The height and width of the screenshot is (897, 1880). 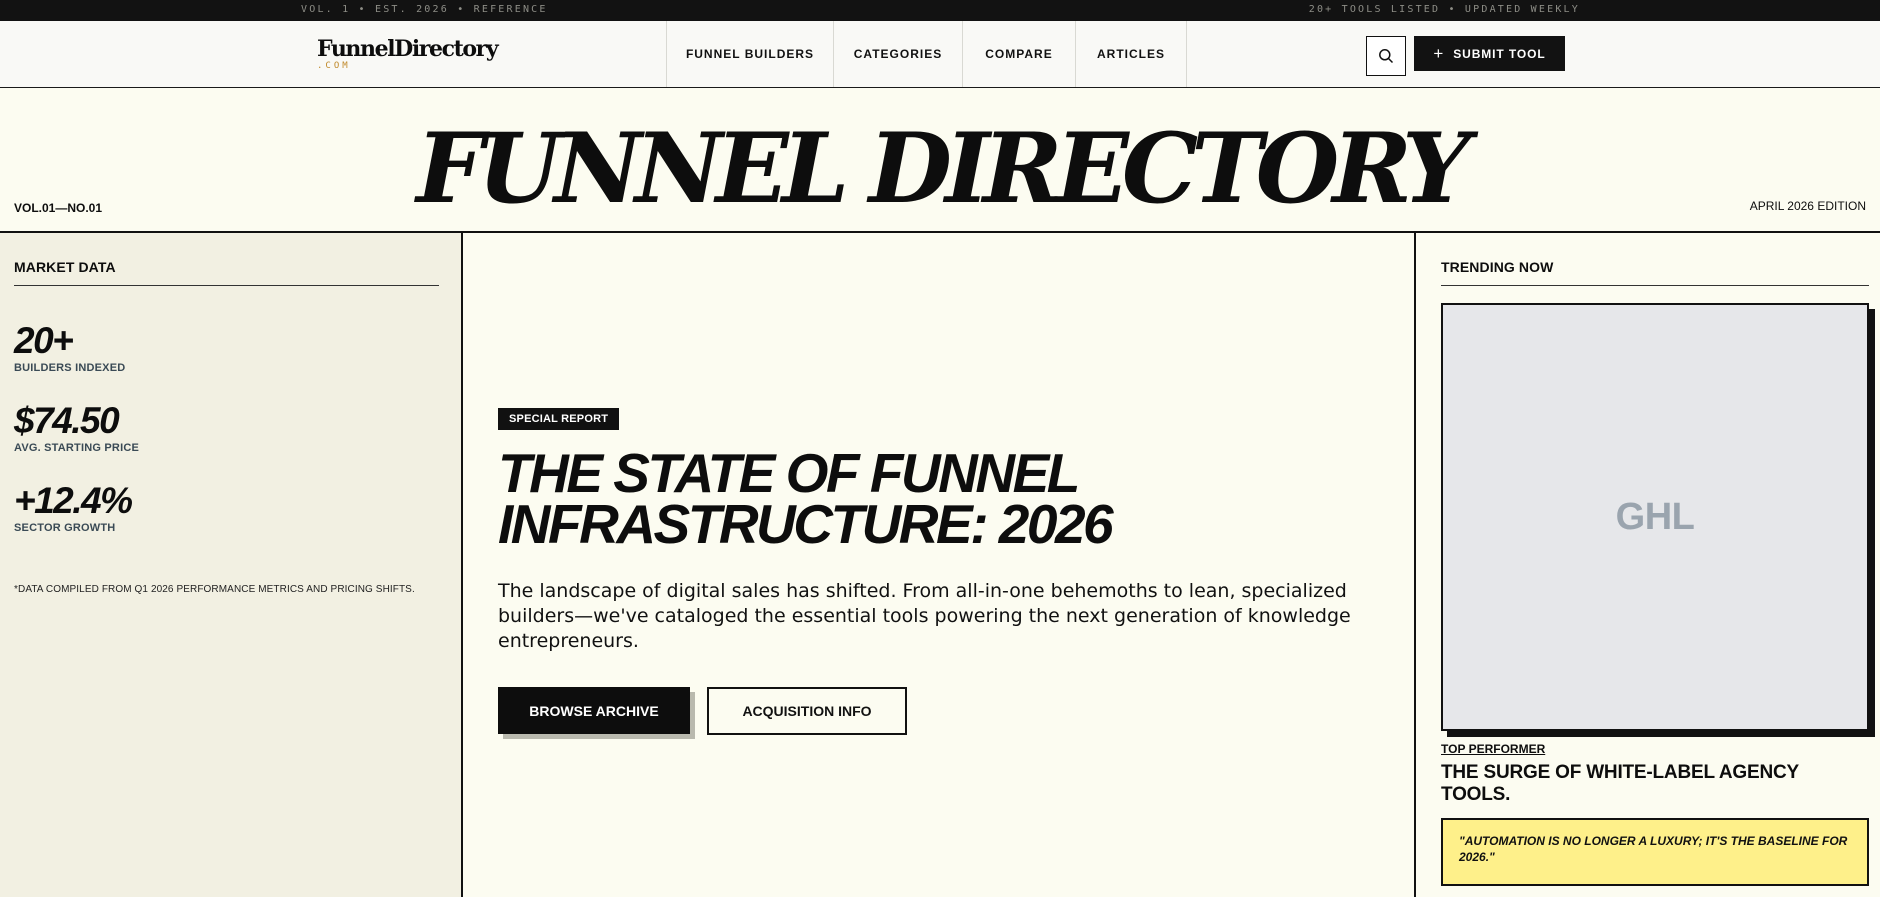 What do you see at coordinates (1439, 53) in the screenshot?
I see `plus-icon: +` at bounding box center [1439, 53].